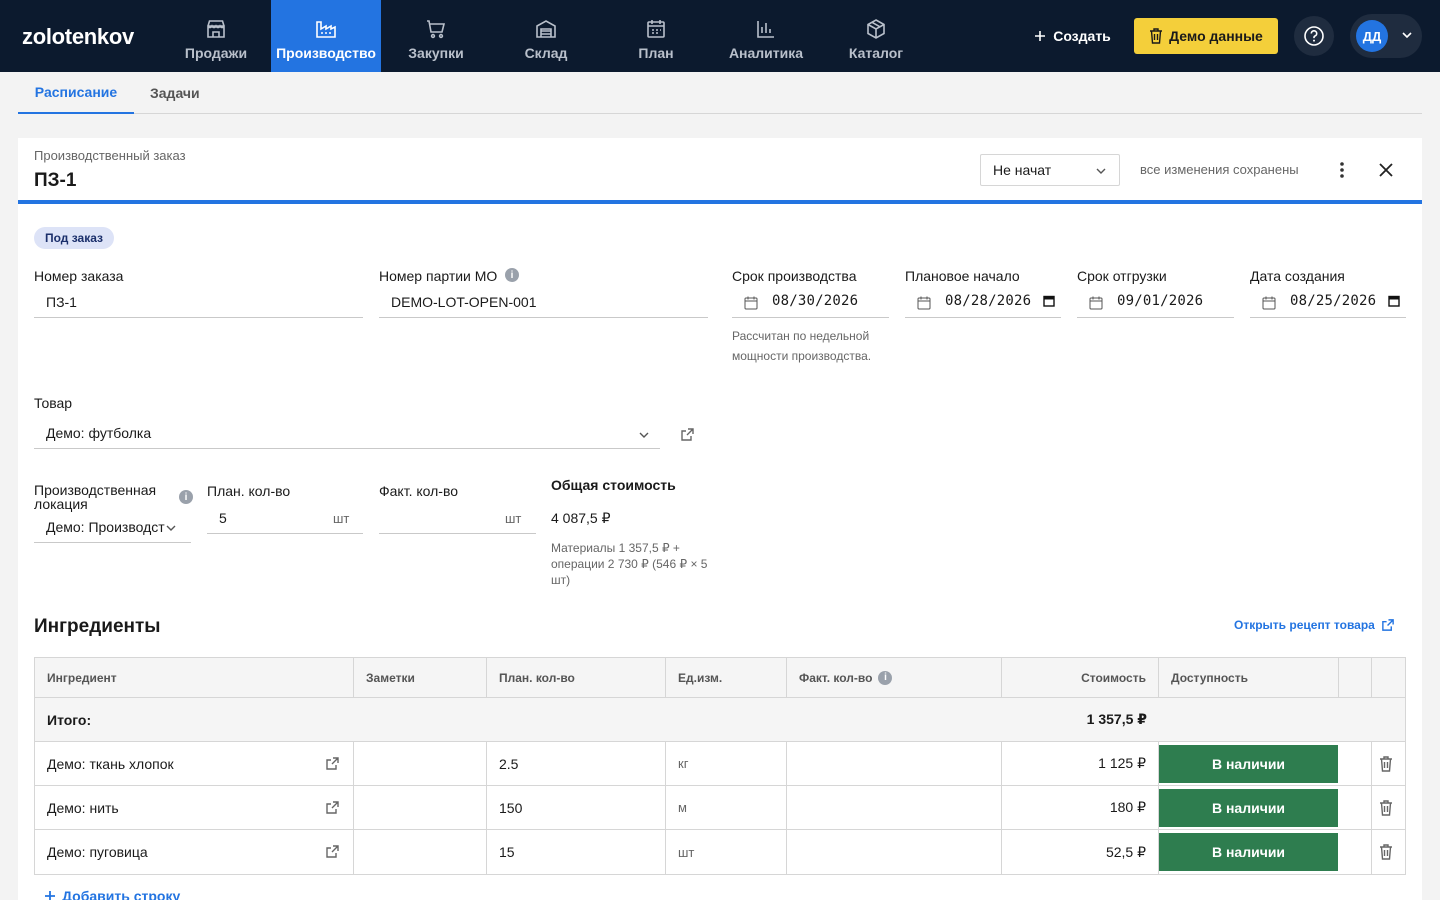 Image resolution: width=1440 pixels, height=900 pixels. Describe the element at coordinates (876, 29) in the screenshot. I see `box-icon` at that location.